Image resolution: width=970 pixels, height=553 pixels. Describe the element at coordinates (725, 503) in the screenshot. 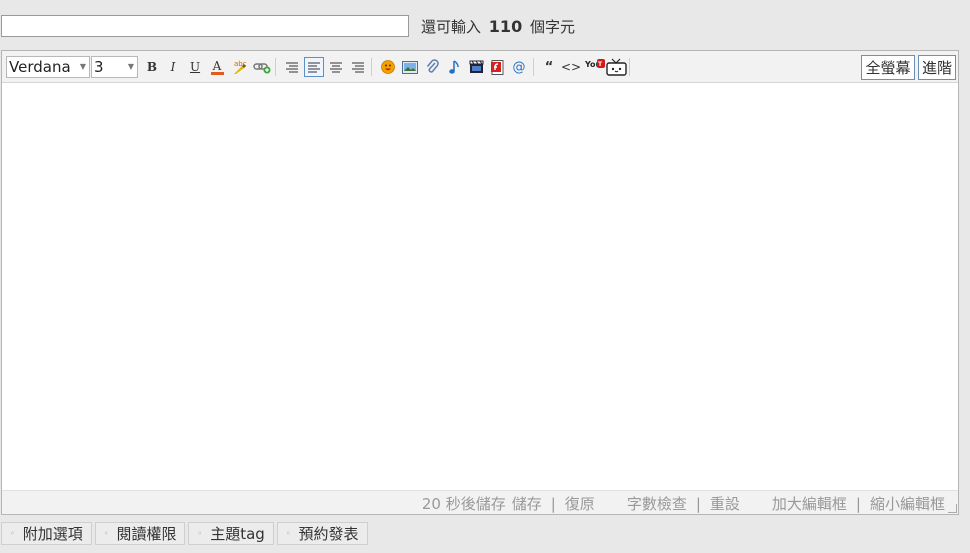

I see `reset-link: 重設` at that location.